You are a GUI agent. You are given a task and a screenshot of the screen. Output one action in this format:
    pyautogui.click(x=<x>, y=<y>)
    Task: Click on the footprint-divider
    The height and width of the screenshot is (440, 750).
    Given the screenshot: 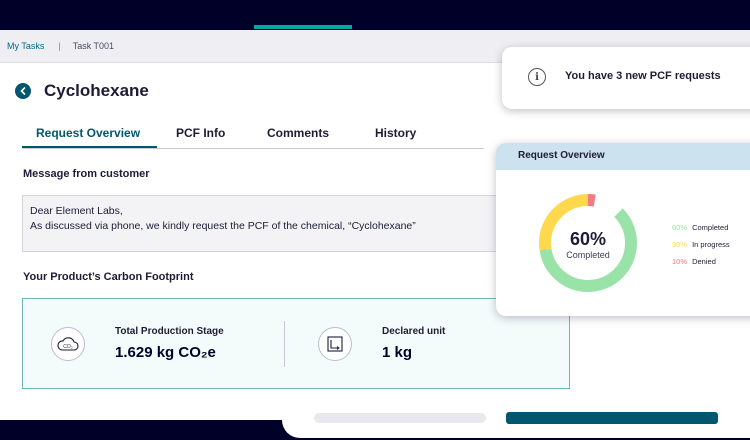 What is the action you would take?
    pyautogui.click(x=284, y=344)
    